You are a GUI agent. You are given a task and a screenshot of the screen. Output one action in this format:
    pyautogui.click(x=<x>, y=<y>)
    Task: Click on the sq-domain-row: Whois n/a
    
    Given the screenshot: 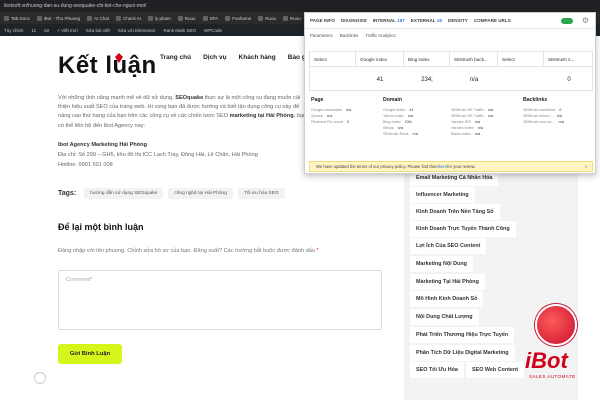 What is the action you would take?
    pyautogui.click(x=393, y=128)
    